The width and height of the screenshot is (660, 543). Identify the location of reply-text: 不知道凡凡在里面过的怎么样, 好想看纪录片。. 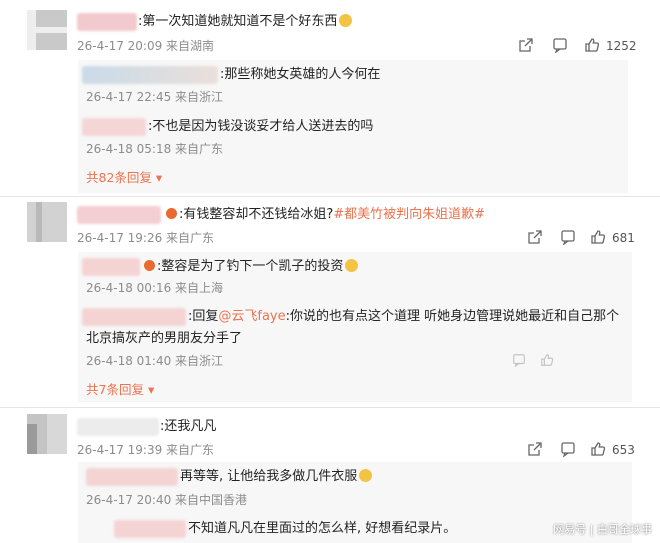
(322, 528).